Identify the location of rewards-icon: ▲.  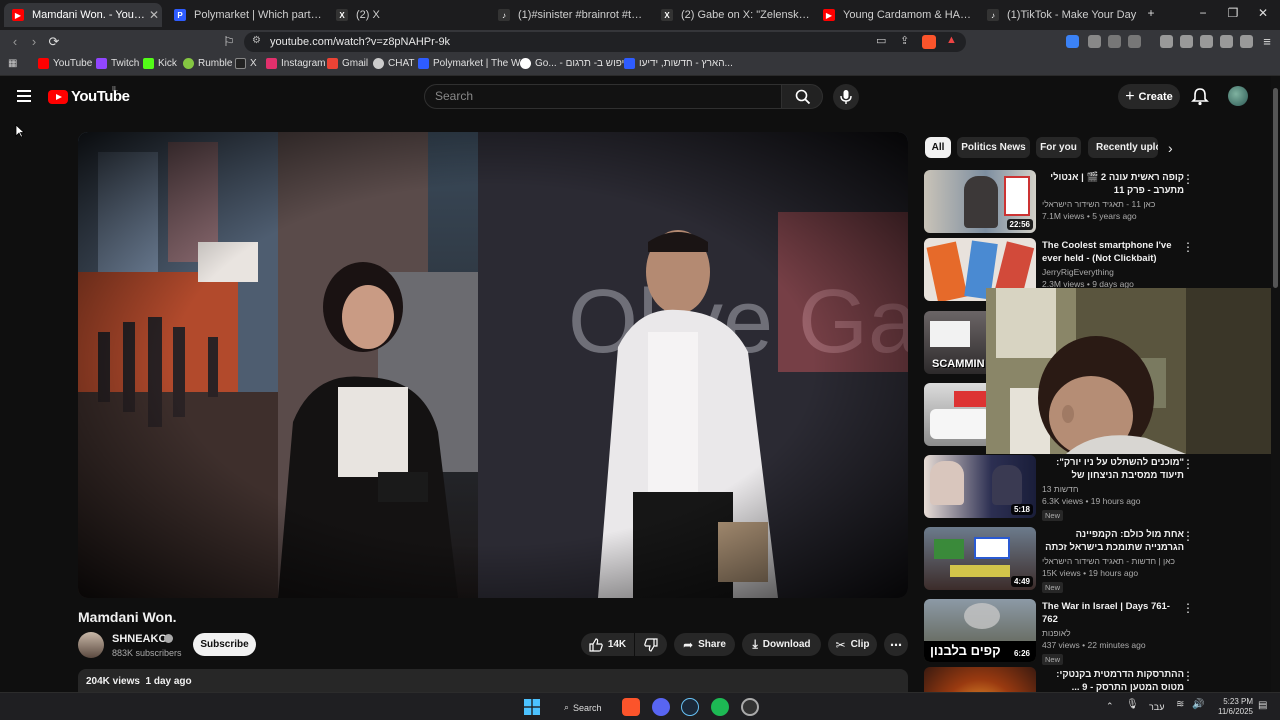
(951, 40).